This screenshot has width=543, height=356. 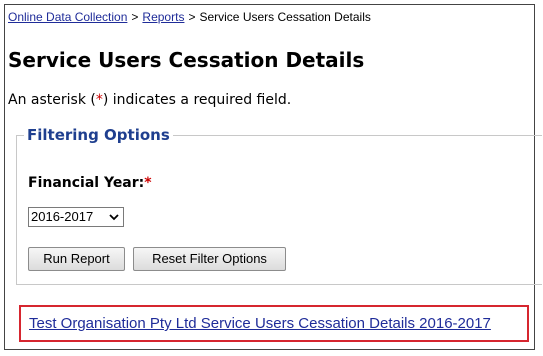 I want to click on financial-year-label: Financial Year:*, so click(x=90, y=183).